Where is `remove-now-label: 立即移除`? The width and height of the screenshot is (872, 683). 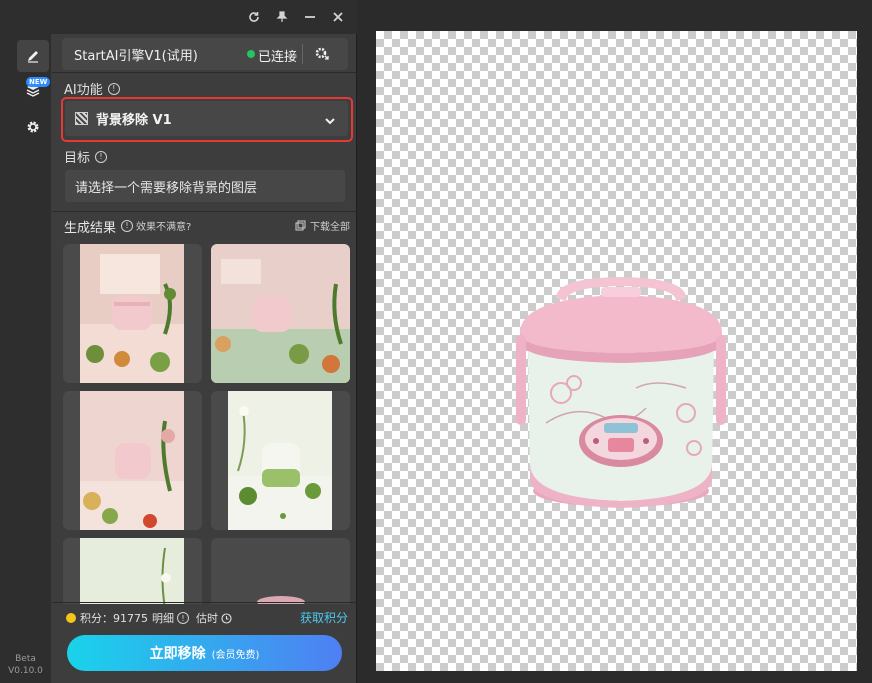 remove-now-label: 立即移除 is located at coordinates (177, 654).